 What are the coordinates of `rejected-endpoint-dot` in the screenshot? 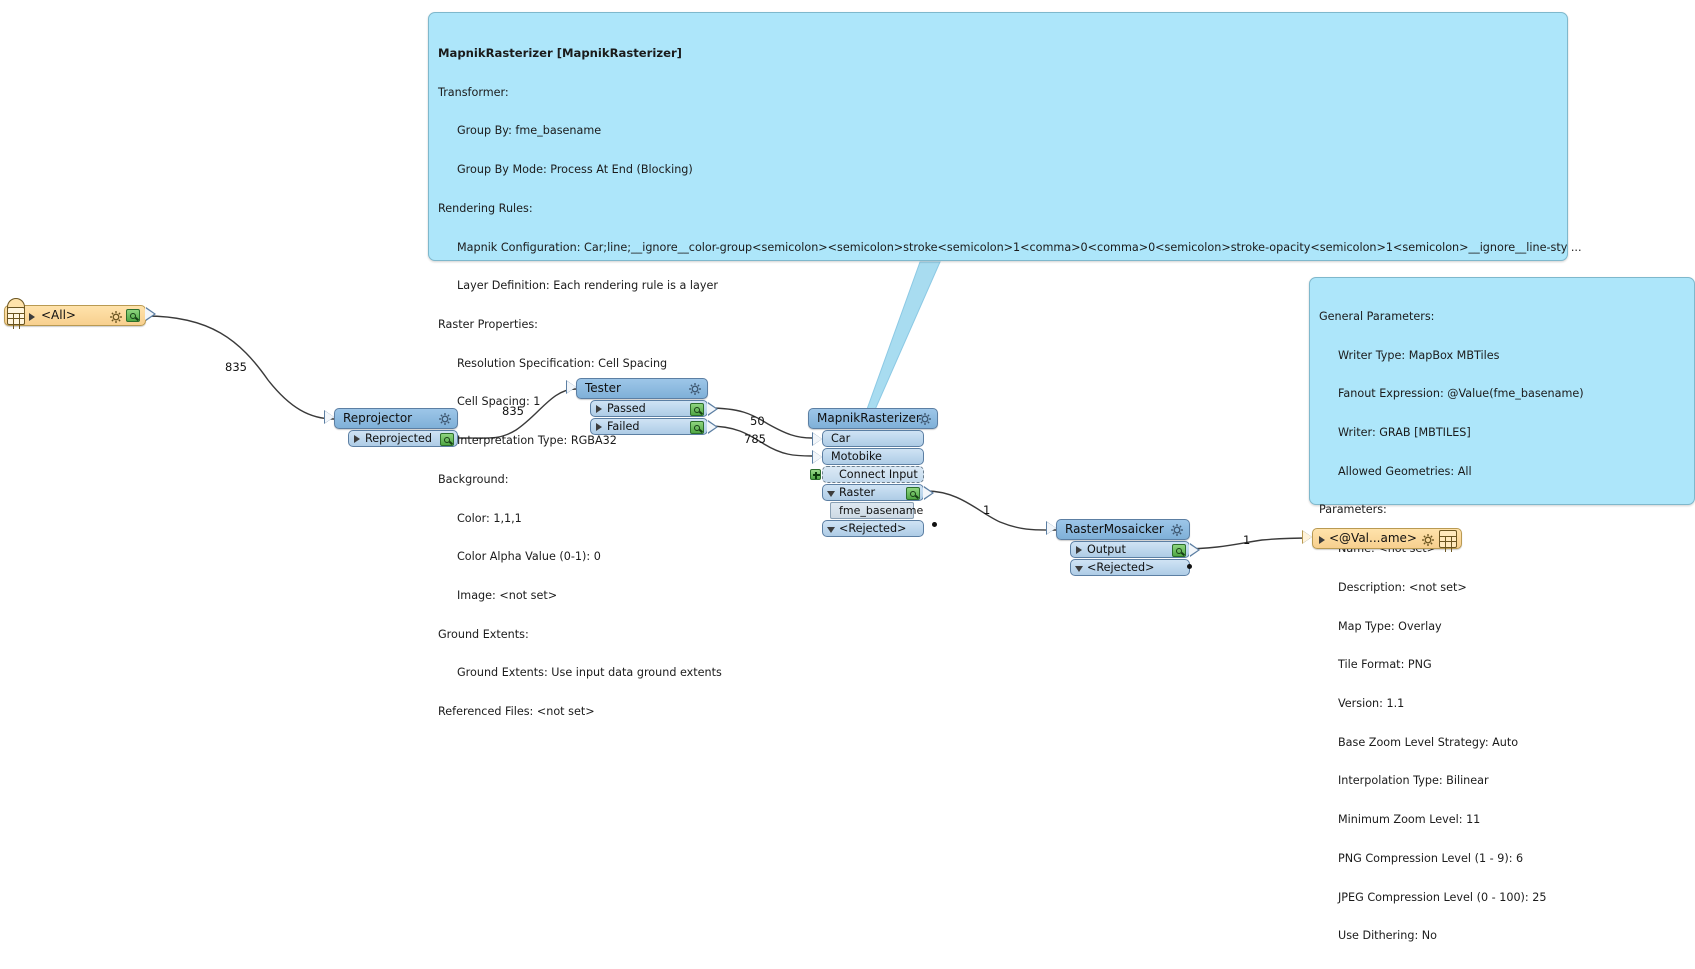 It's located at (1189, 566).